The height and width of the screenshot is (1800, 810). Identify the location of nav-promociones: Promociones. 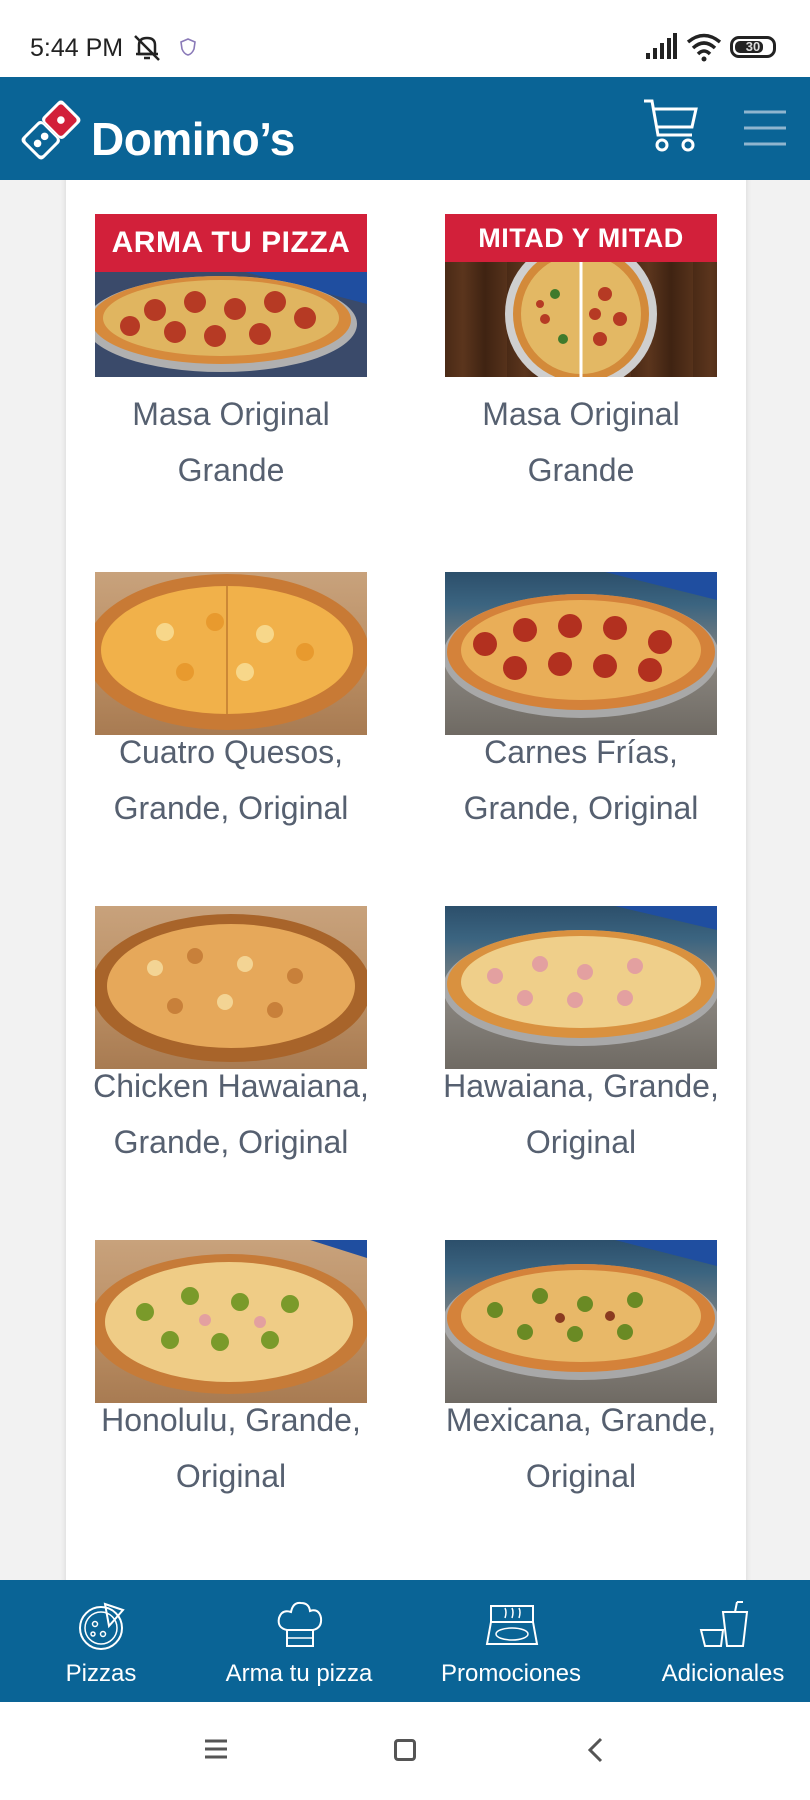
(511, 1641).